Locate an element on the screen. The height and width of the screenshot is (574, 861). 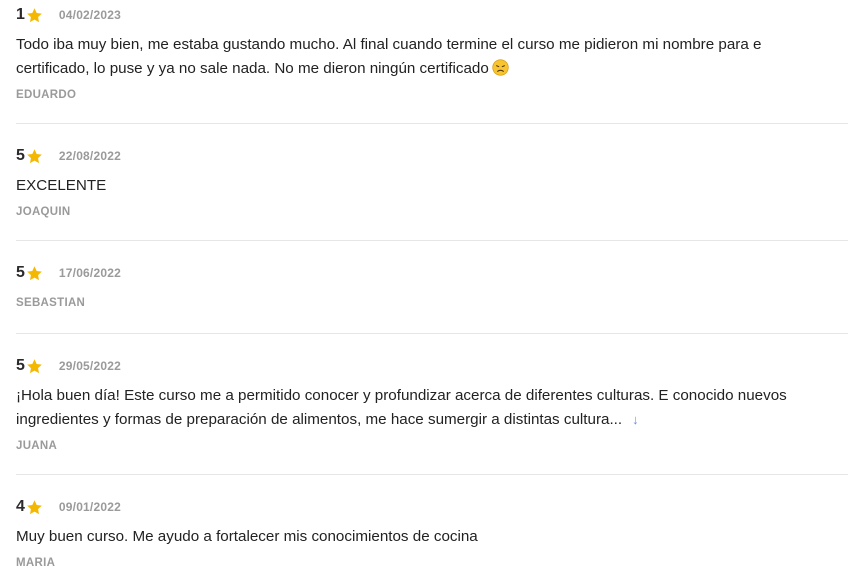
review-item: 5 22/08/2022 EXCELENTE JOAQUIN is located at coordinates (432, 182).